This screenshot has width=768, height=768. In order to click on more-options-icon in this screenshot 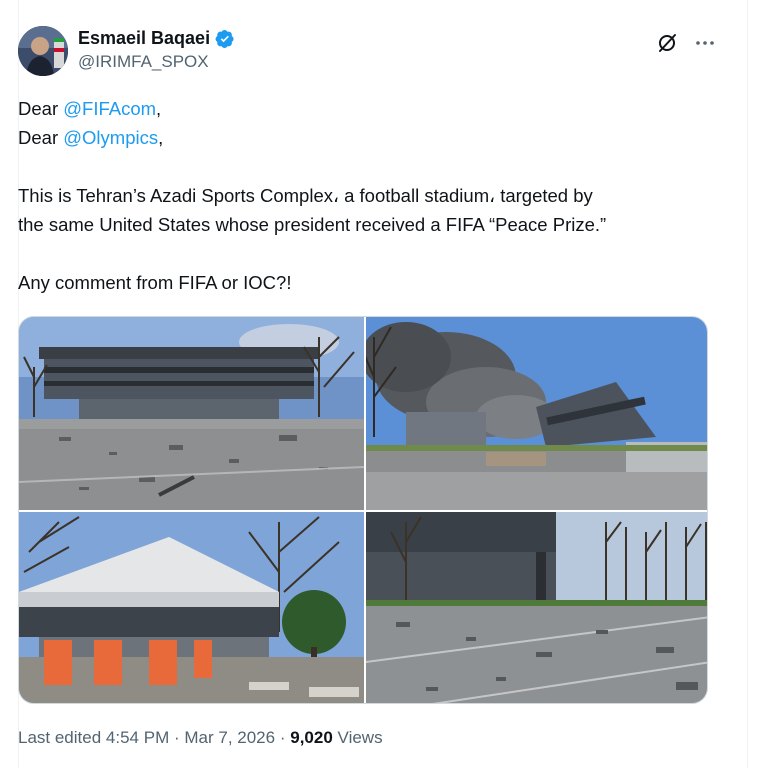, I will do `click(705, 43)`.